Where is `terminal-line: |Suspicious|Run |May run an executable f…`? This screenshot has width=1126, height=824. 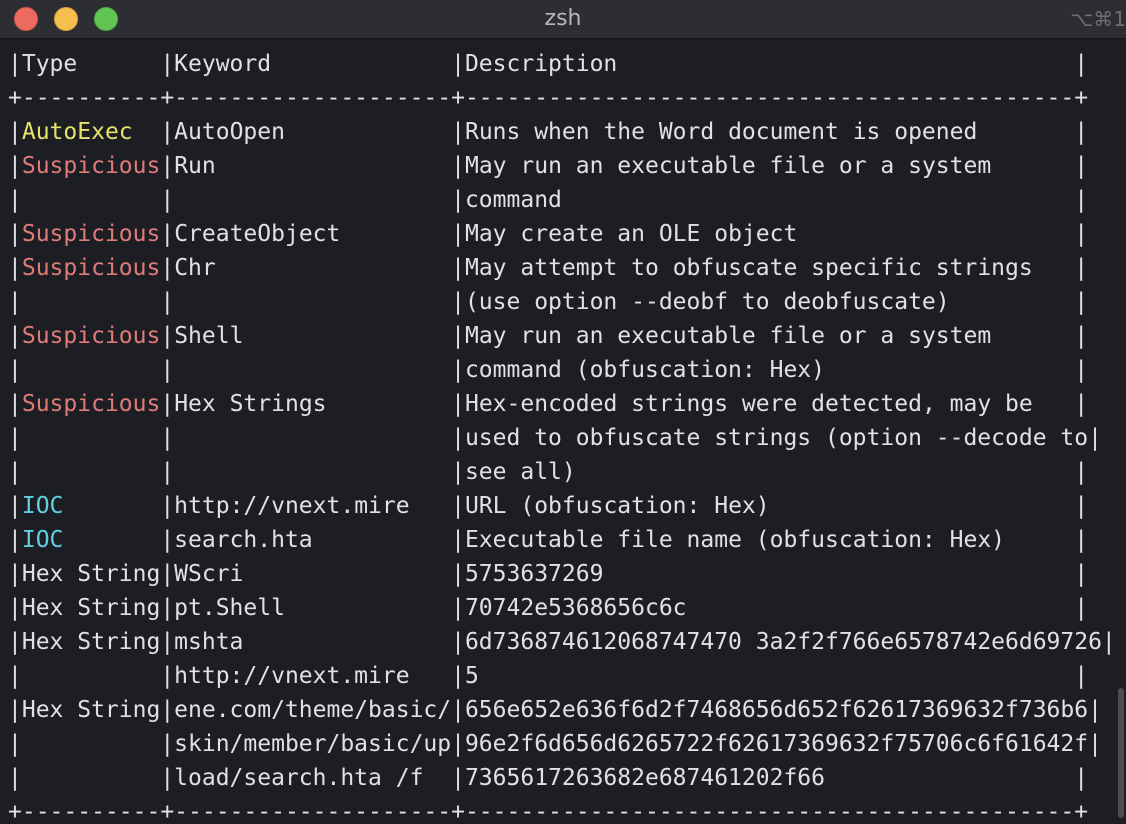
terminal-line: |Suspicious|Run |May run an executable f… is located at coordinates (548, 166).